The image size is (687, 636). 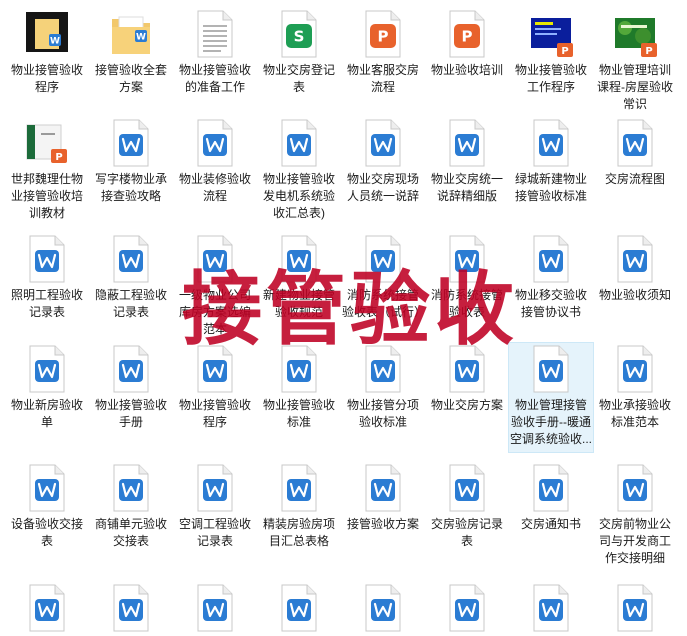 What do you see at coordinates (550, 187) in the screenshot?
I see `file-label: 绿城新建物业接管验收标准` at bounding box center [550, 187].